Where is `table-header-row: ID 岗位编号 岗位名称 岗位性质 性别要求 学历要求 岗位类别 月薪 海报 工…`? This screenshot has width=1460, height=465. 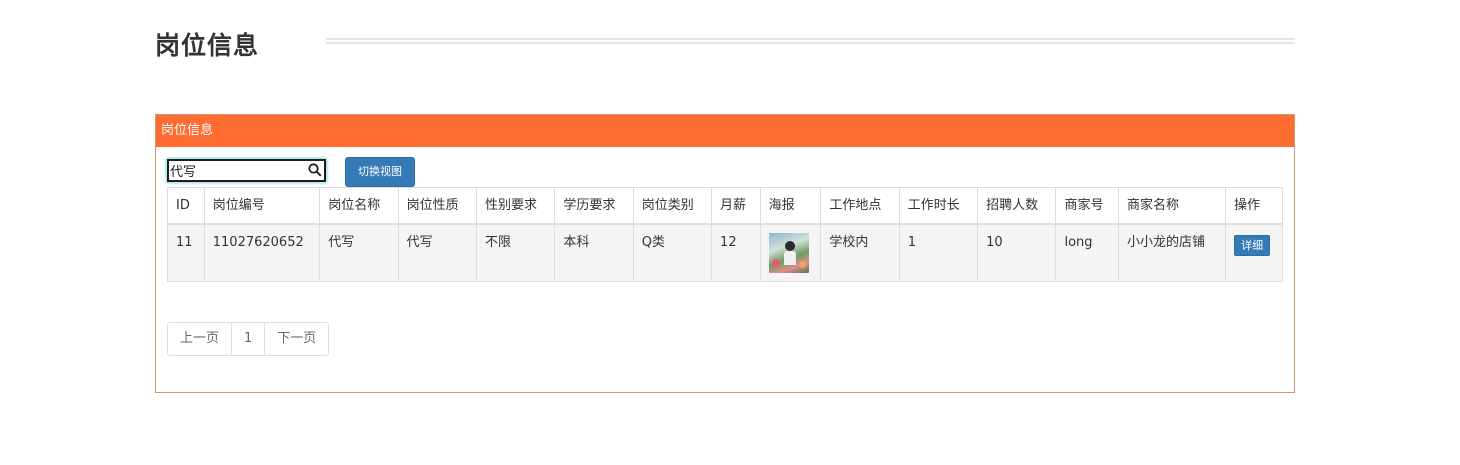
table-header-row: ID 岗位编号 岗位名称 岗位性质 性别要求 学历要求 岗位类别 月薪 海报 工… is located at coordinates (725, 206).